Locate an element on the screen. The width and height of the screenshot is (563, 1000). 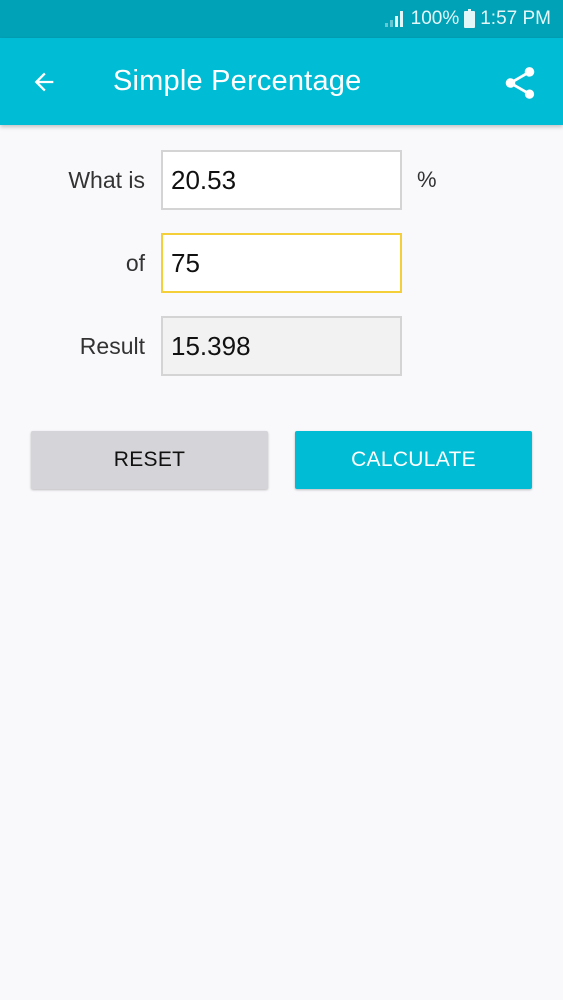
of-row: of is located at coordinates (281, 263).